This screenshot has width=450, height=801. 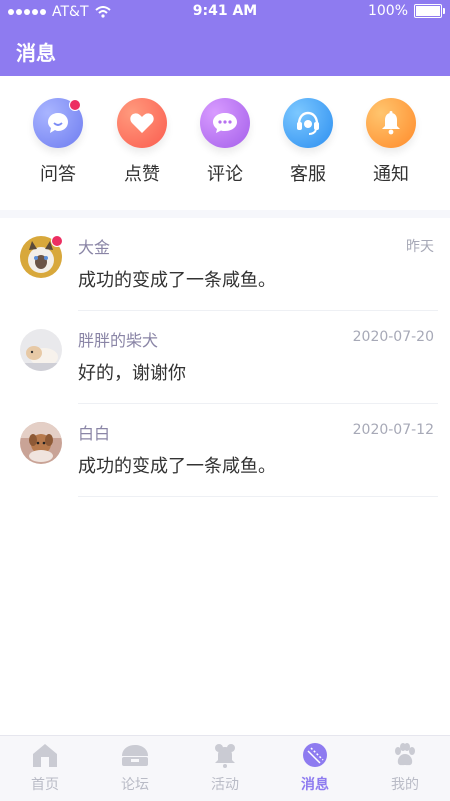 I want to click on status-bar: AT&T 9:41 AM 100%, so click(x=225, y=12).